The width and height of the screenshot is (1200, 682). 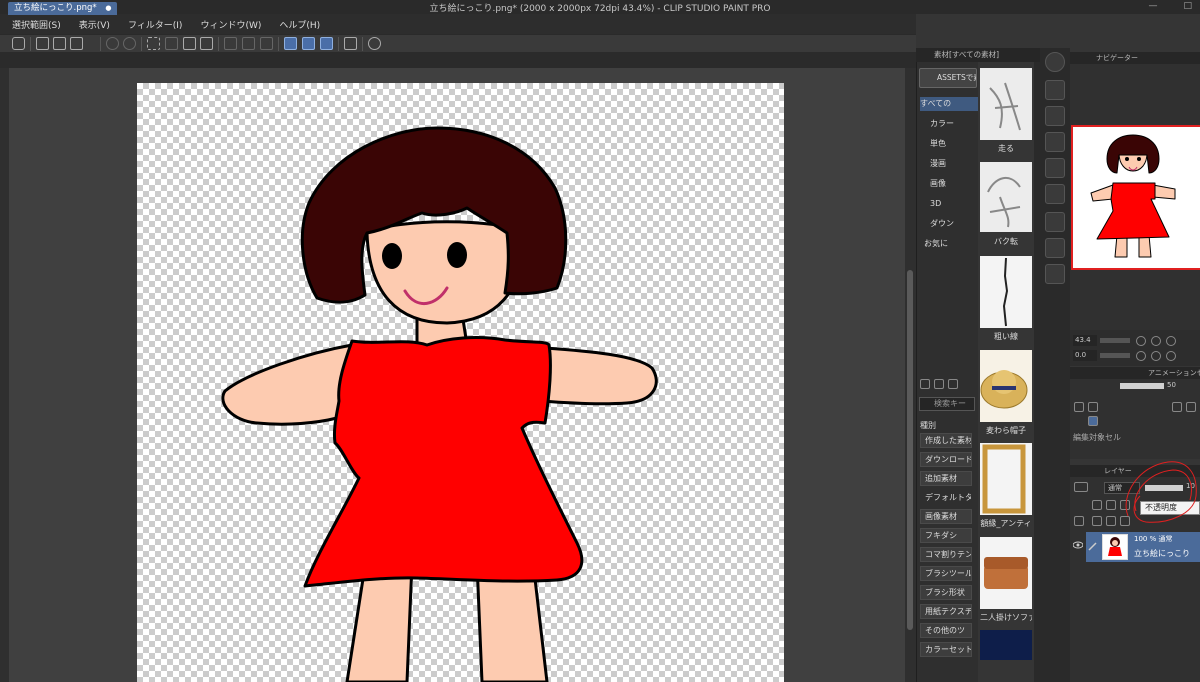 I want to click on pen-icon, so click(x=1093, y=546).